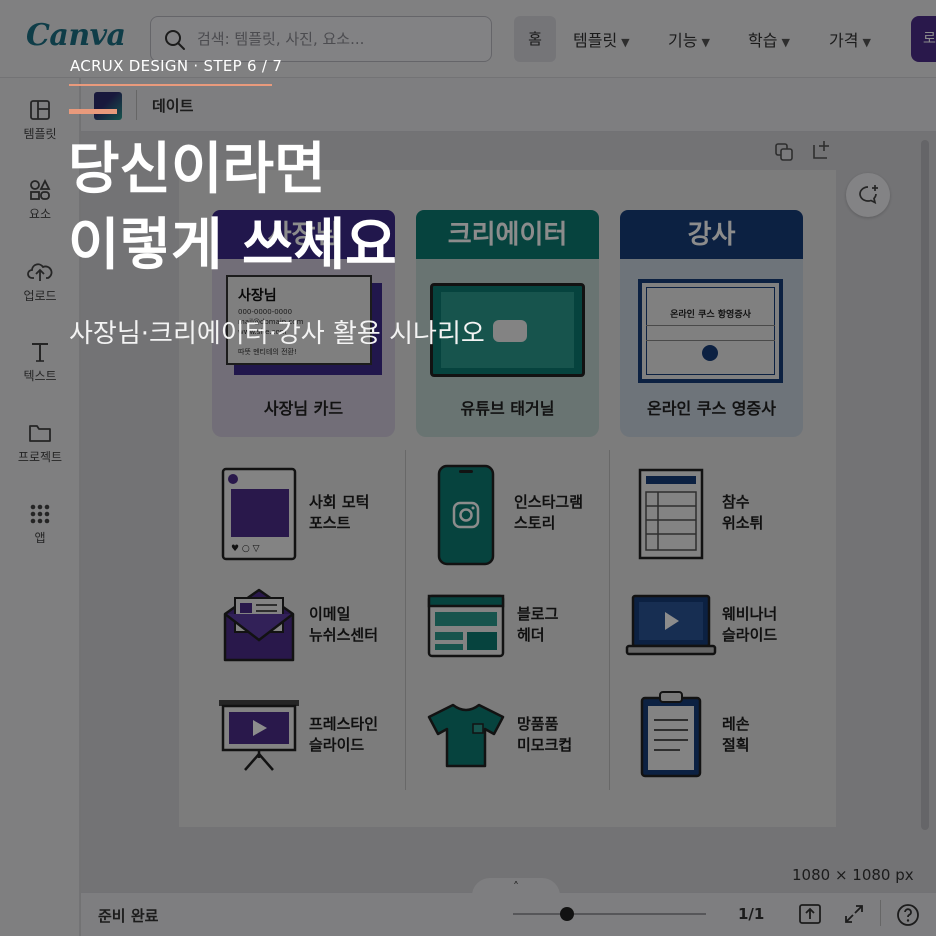 The image size is (936, 936). I want to click on clipboard-icon, so click(671, 734).